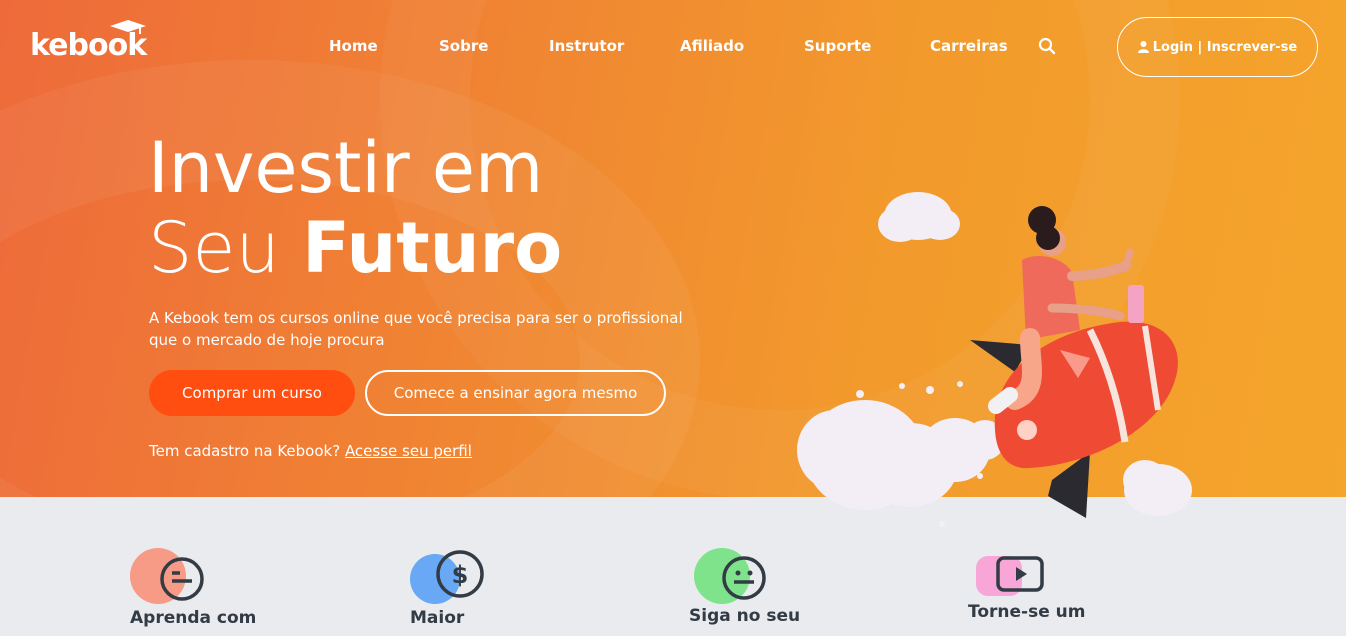 This screenshot has width=1346, height=636. Describe the element at coordinates (225, 248) in the screenshot. I see `headline-light-word: Seu` at that location.